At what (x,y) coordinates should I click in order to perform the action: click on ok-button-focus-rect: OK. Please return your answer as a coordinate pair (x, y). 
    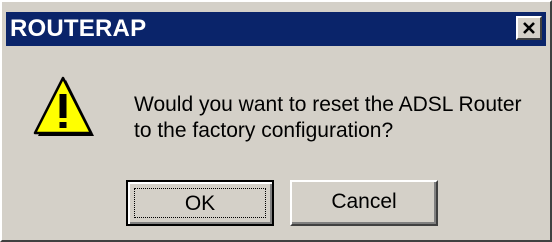
    Looking at the image, I should click on (200, 203).